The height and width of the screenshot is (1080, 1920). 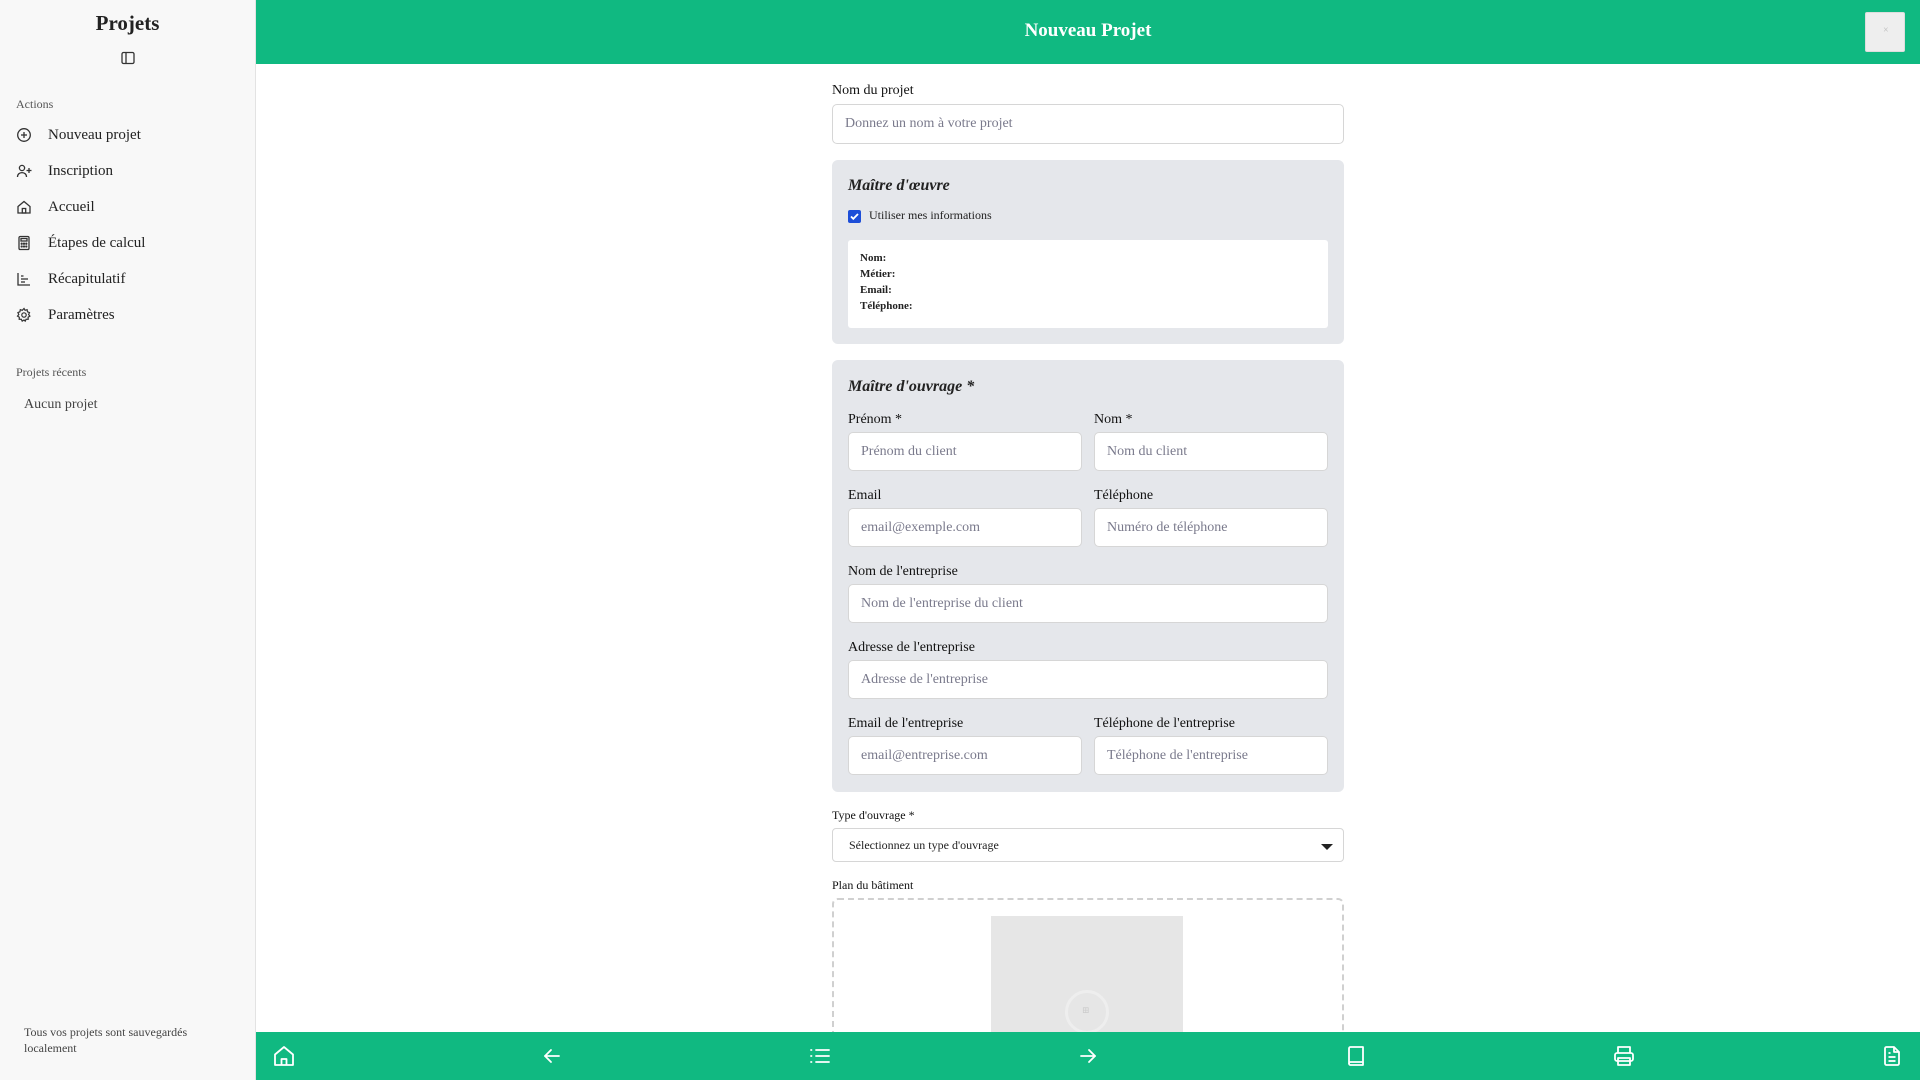 What do you see at coordinates (130, 279) in the screenshot?
I see `sidebar-item-recapitulatif: Récapitulatif` at bounding box center [130, 279].